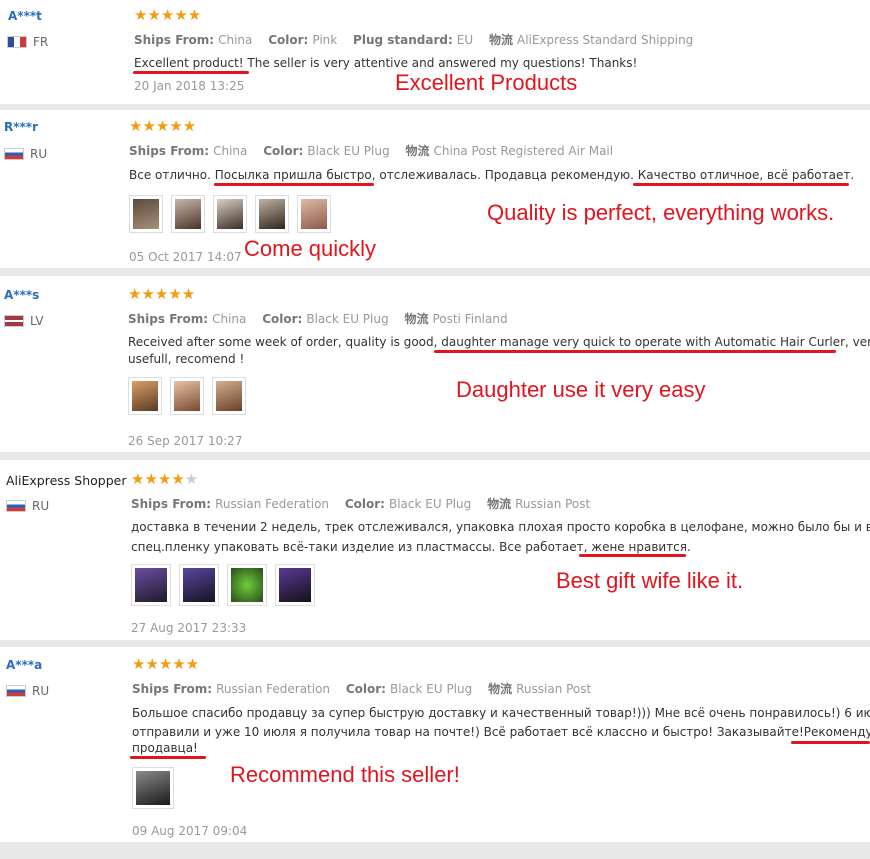 This screenshot has width=870, height=859. What do you see at coordinates (66, 480) in the screenshot?
I see `reviewer-name: AliExpress Shopper` at bounding box center [66, 480].